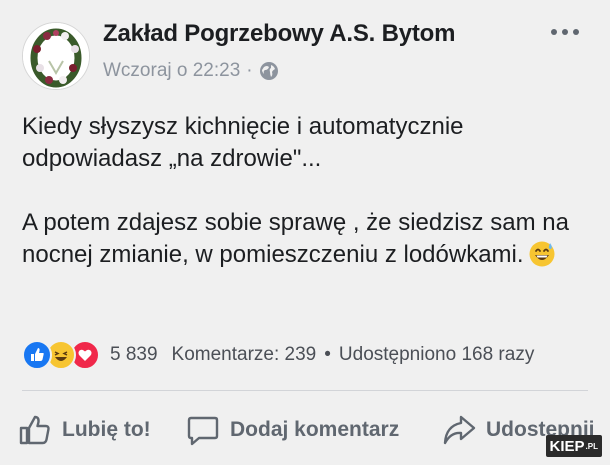 This screenshot has height=465, width=610. Describe the element at coordinates (268, 71) in the screenshot. I see `globe-icon` at that location.